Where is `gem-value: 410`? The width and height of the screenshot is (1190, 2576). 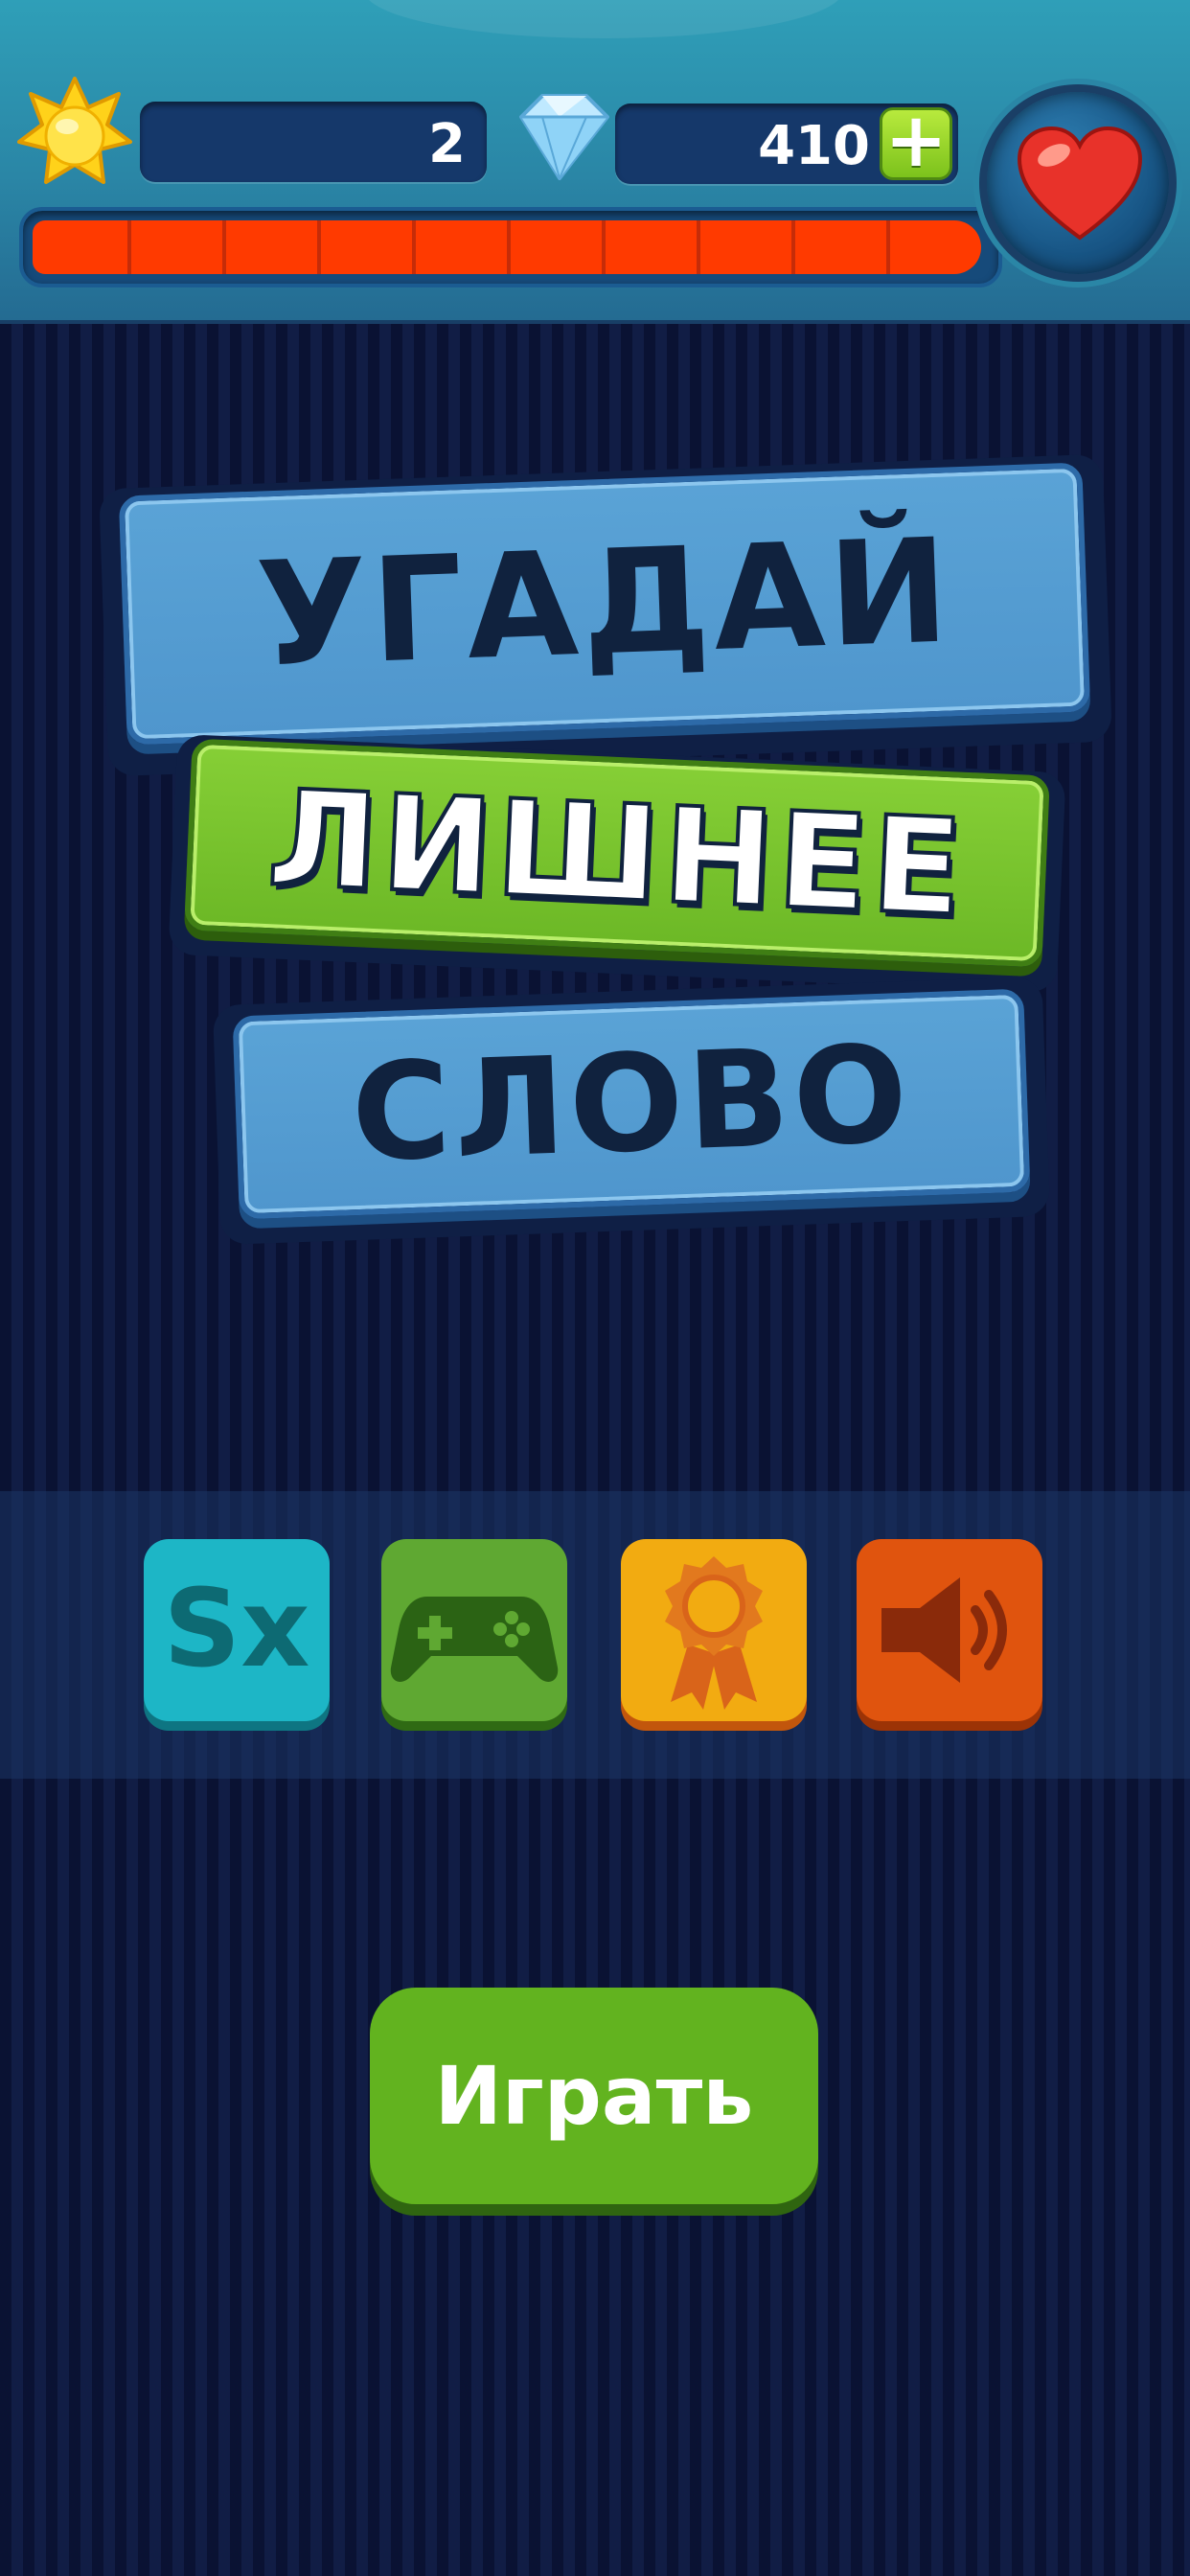
gem-value: 410 is located at coordinates (814, 146).